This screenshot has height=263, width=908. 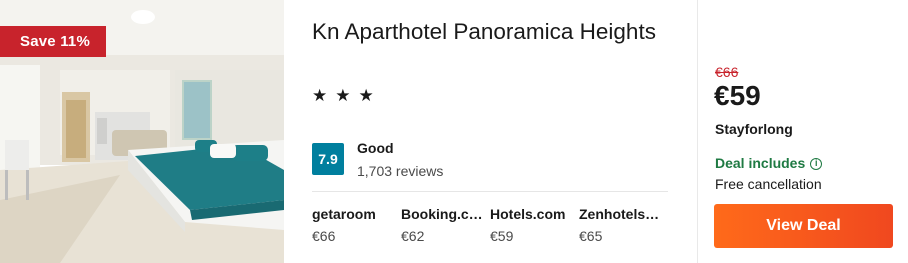 What do you see at coordinates (445, 225) in the screenshot?
I see `provider-offer: Booking.com €62` at bounding box center [445, 225].